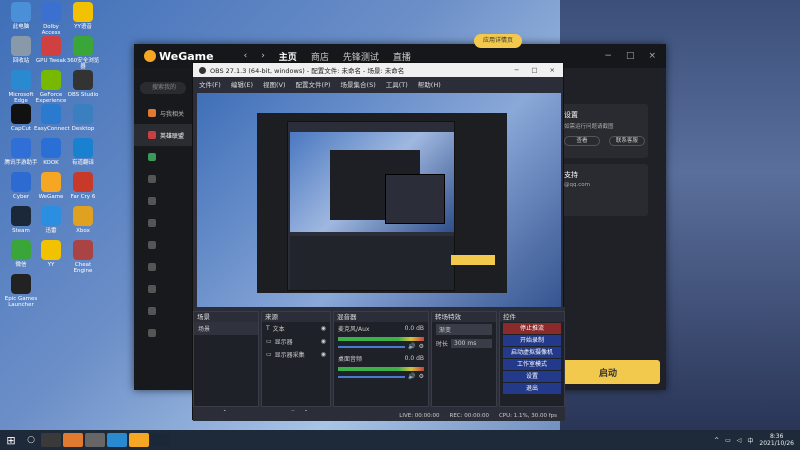 Image resolution: width=800 pixels, height=450 pixels. What do you see at coordinates (21, 302) in the screenshot?
I see `shortcut-label: Epic Games Launcher` at bounding box center [21, 302].